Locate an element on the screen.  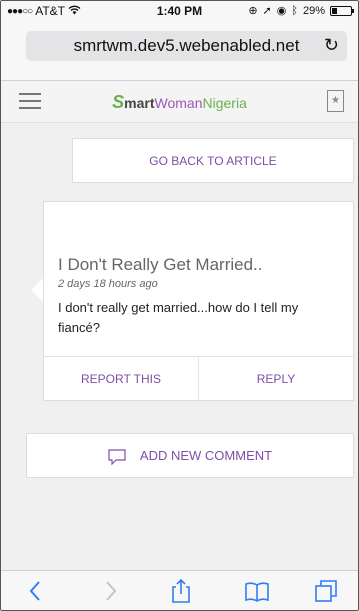
bookmark-icon: ★ is located at coordinates (335, 101).